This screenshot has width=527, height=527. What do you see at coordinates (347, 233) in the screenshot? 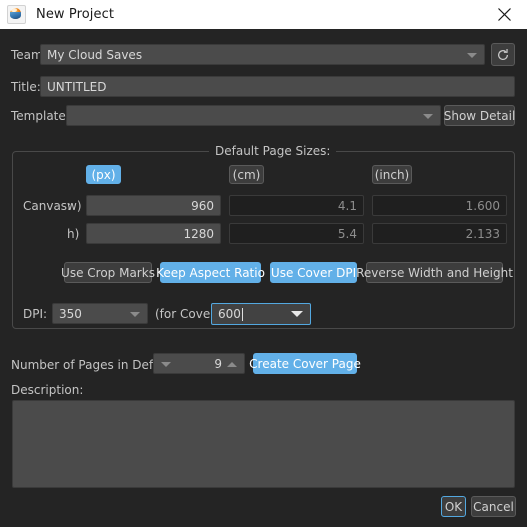
I see `canvas-height-cm-value: 5.4` at bounding box center [347, 233].